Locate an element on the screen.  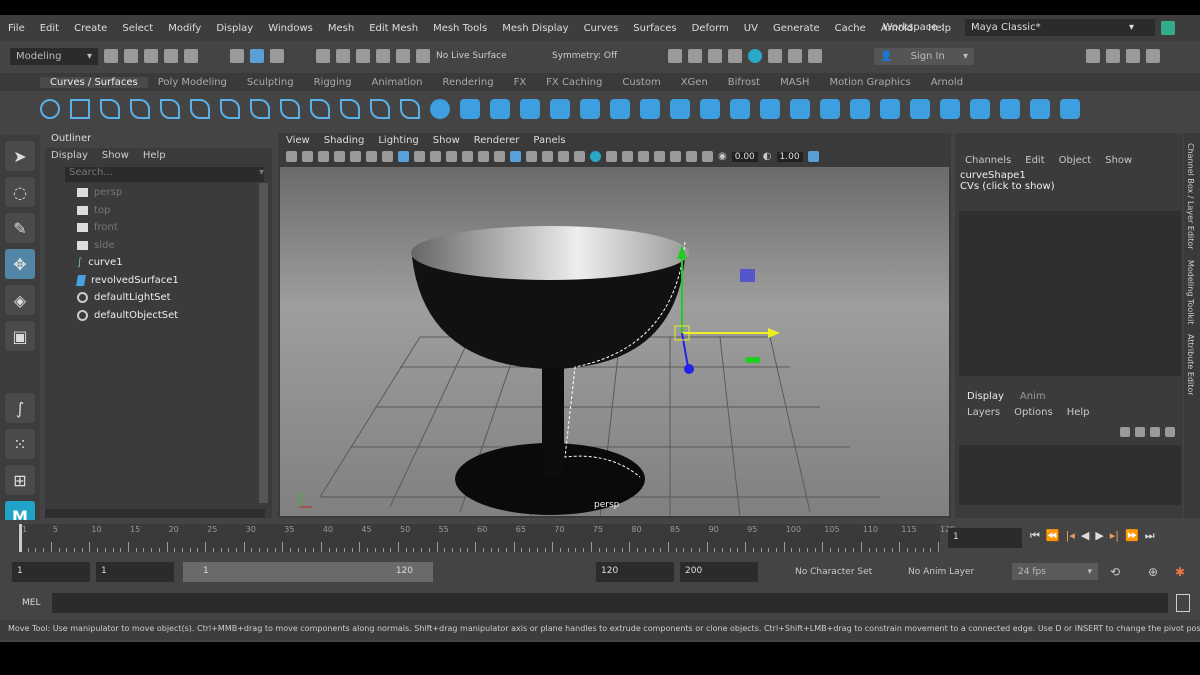
fps-select: 24 fps ▾ is located at coordinates (1055, 571).